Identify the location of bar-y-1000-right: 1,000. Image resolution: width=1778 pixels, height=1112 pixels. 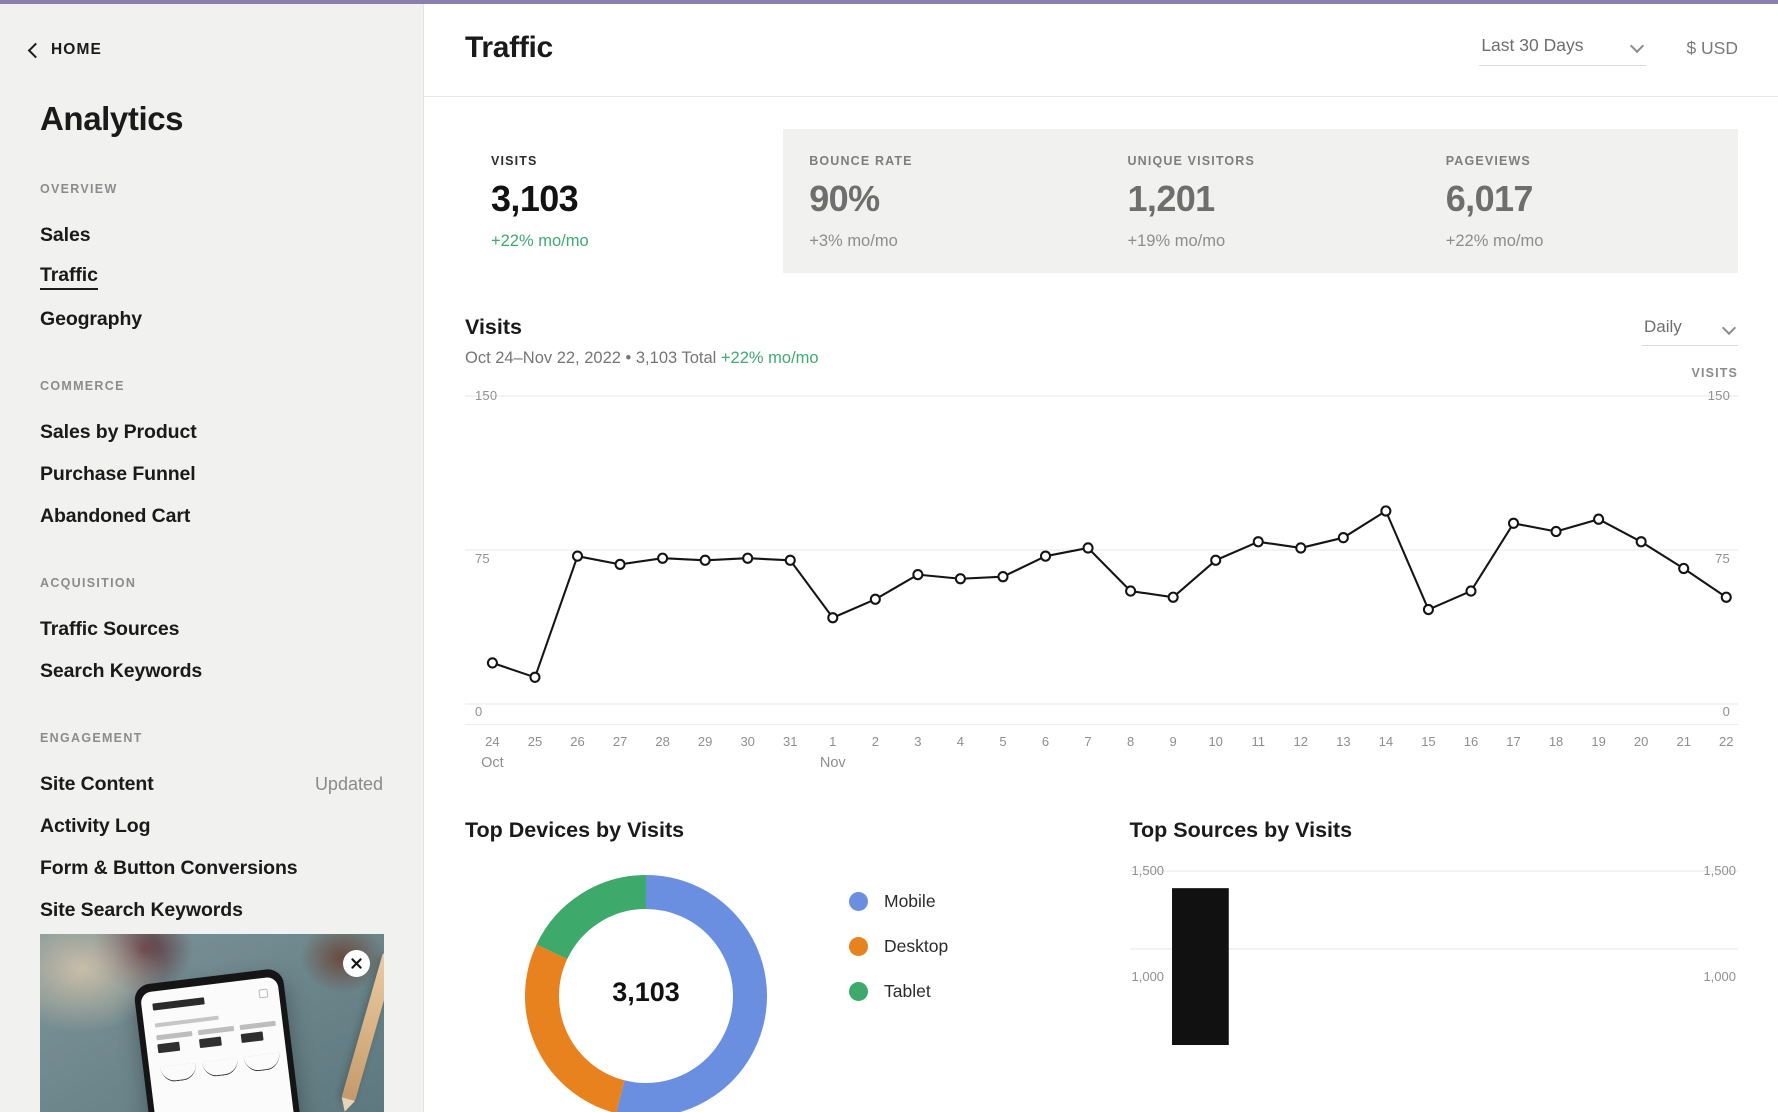
(1719, 976).